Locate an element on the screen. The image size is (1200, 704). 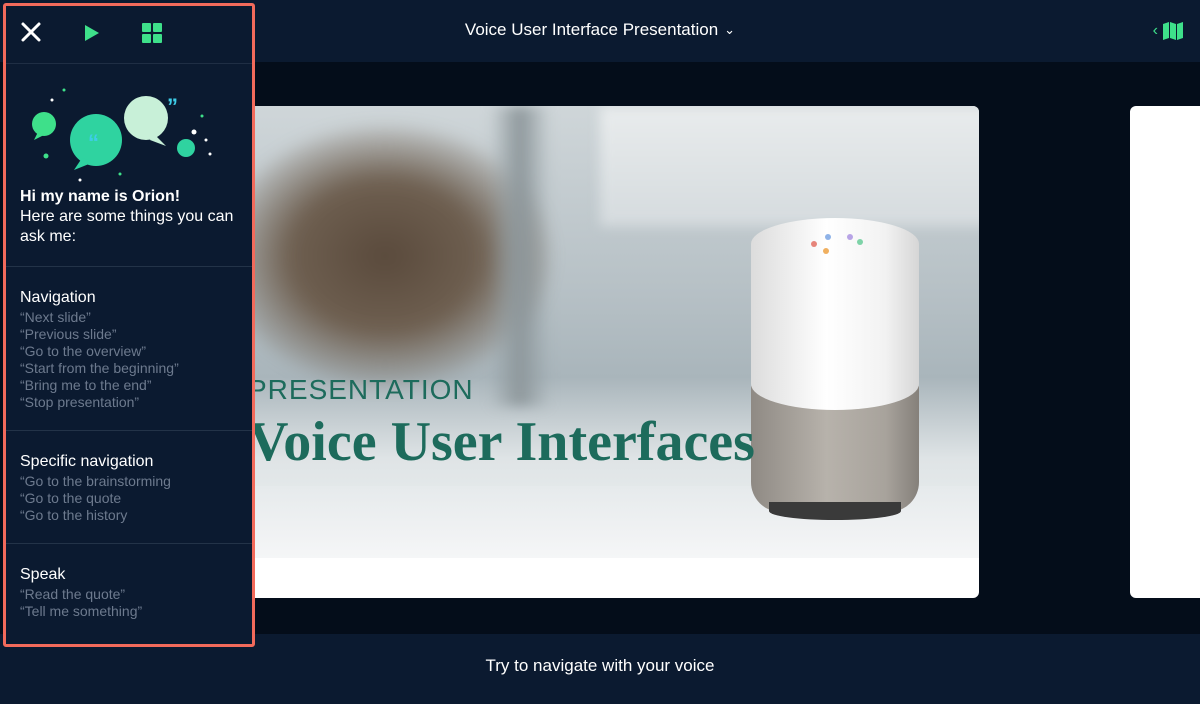
command-item: “Go to the quote is located at coordinates (71, 498).